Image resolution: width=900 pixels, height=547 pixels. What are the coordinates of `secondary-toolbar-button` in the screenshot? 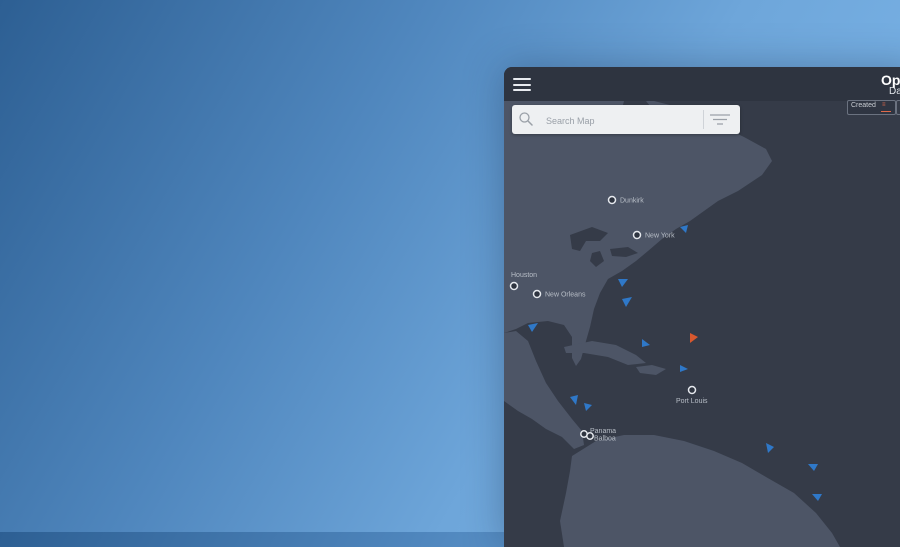 It's located at (898, 107).